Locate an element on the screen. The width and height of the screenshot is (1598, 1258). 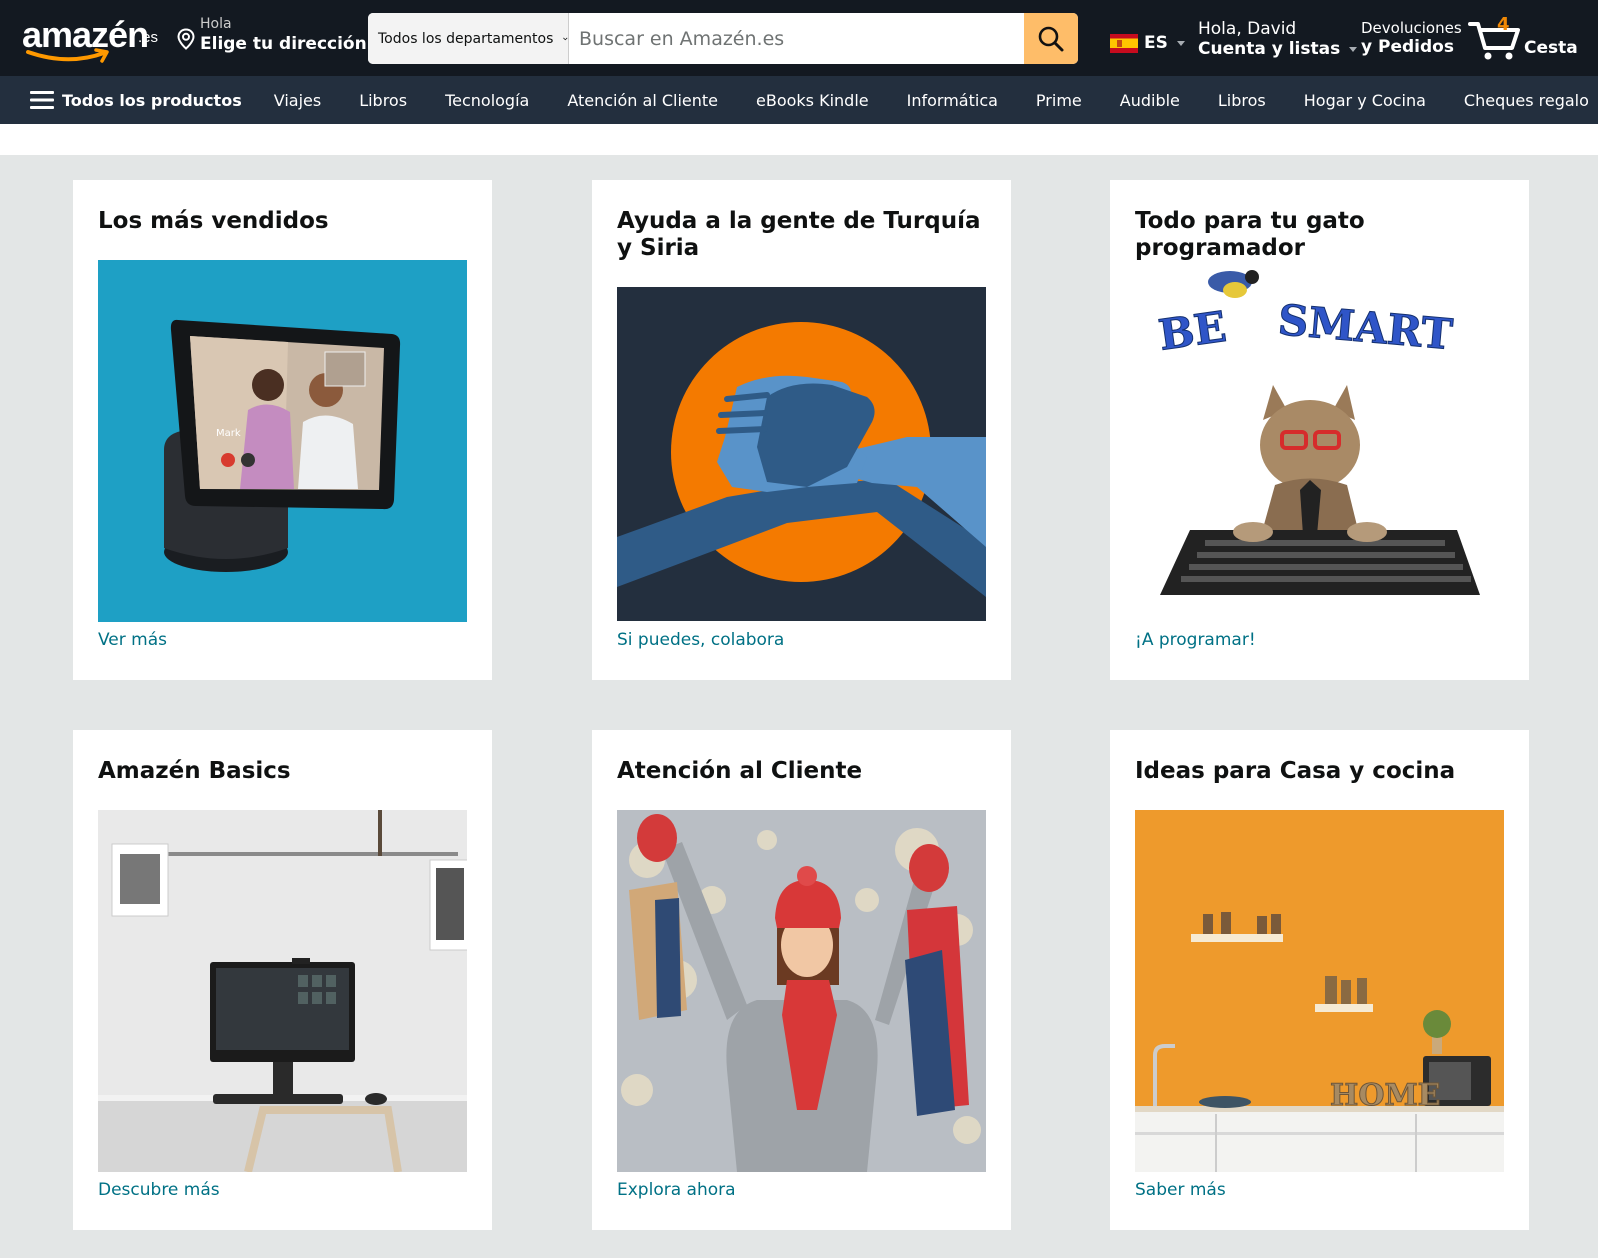
language-selector: ES is located at coordinates (1147, 43).